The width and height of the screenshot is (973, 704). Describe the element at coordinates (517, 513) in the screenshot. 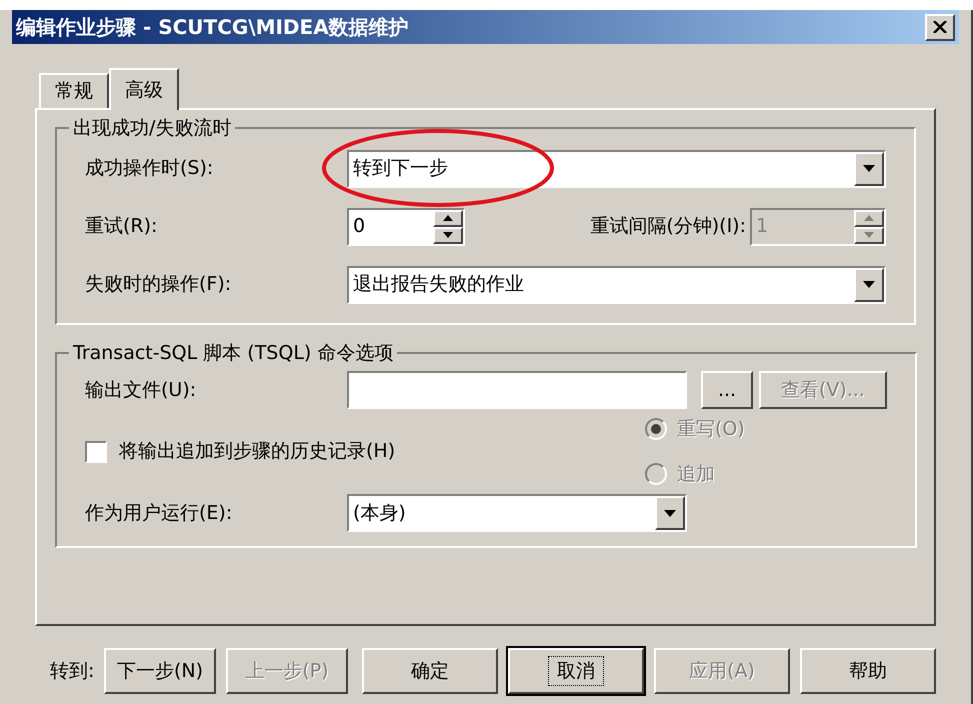

I see `dropdown-field: (本身)` at that location.